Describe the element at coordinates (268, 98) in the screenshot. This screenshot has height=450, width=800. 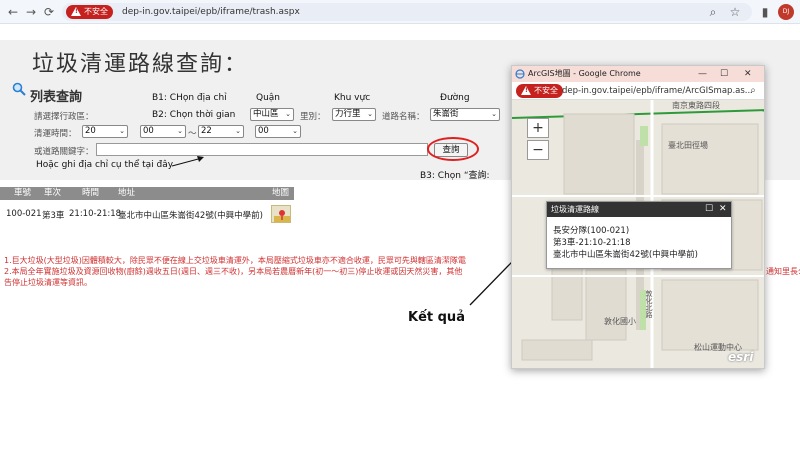
I see `annotation-quan: Quận` at that location.